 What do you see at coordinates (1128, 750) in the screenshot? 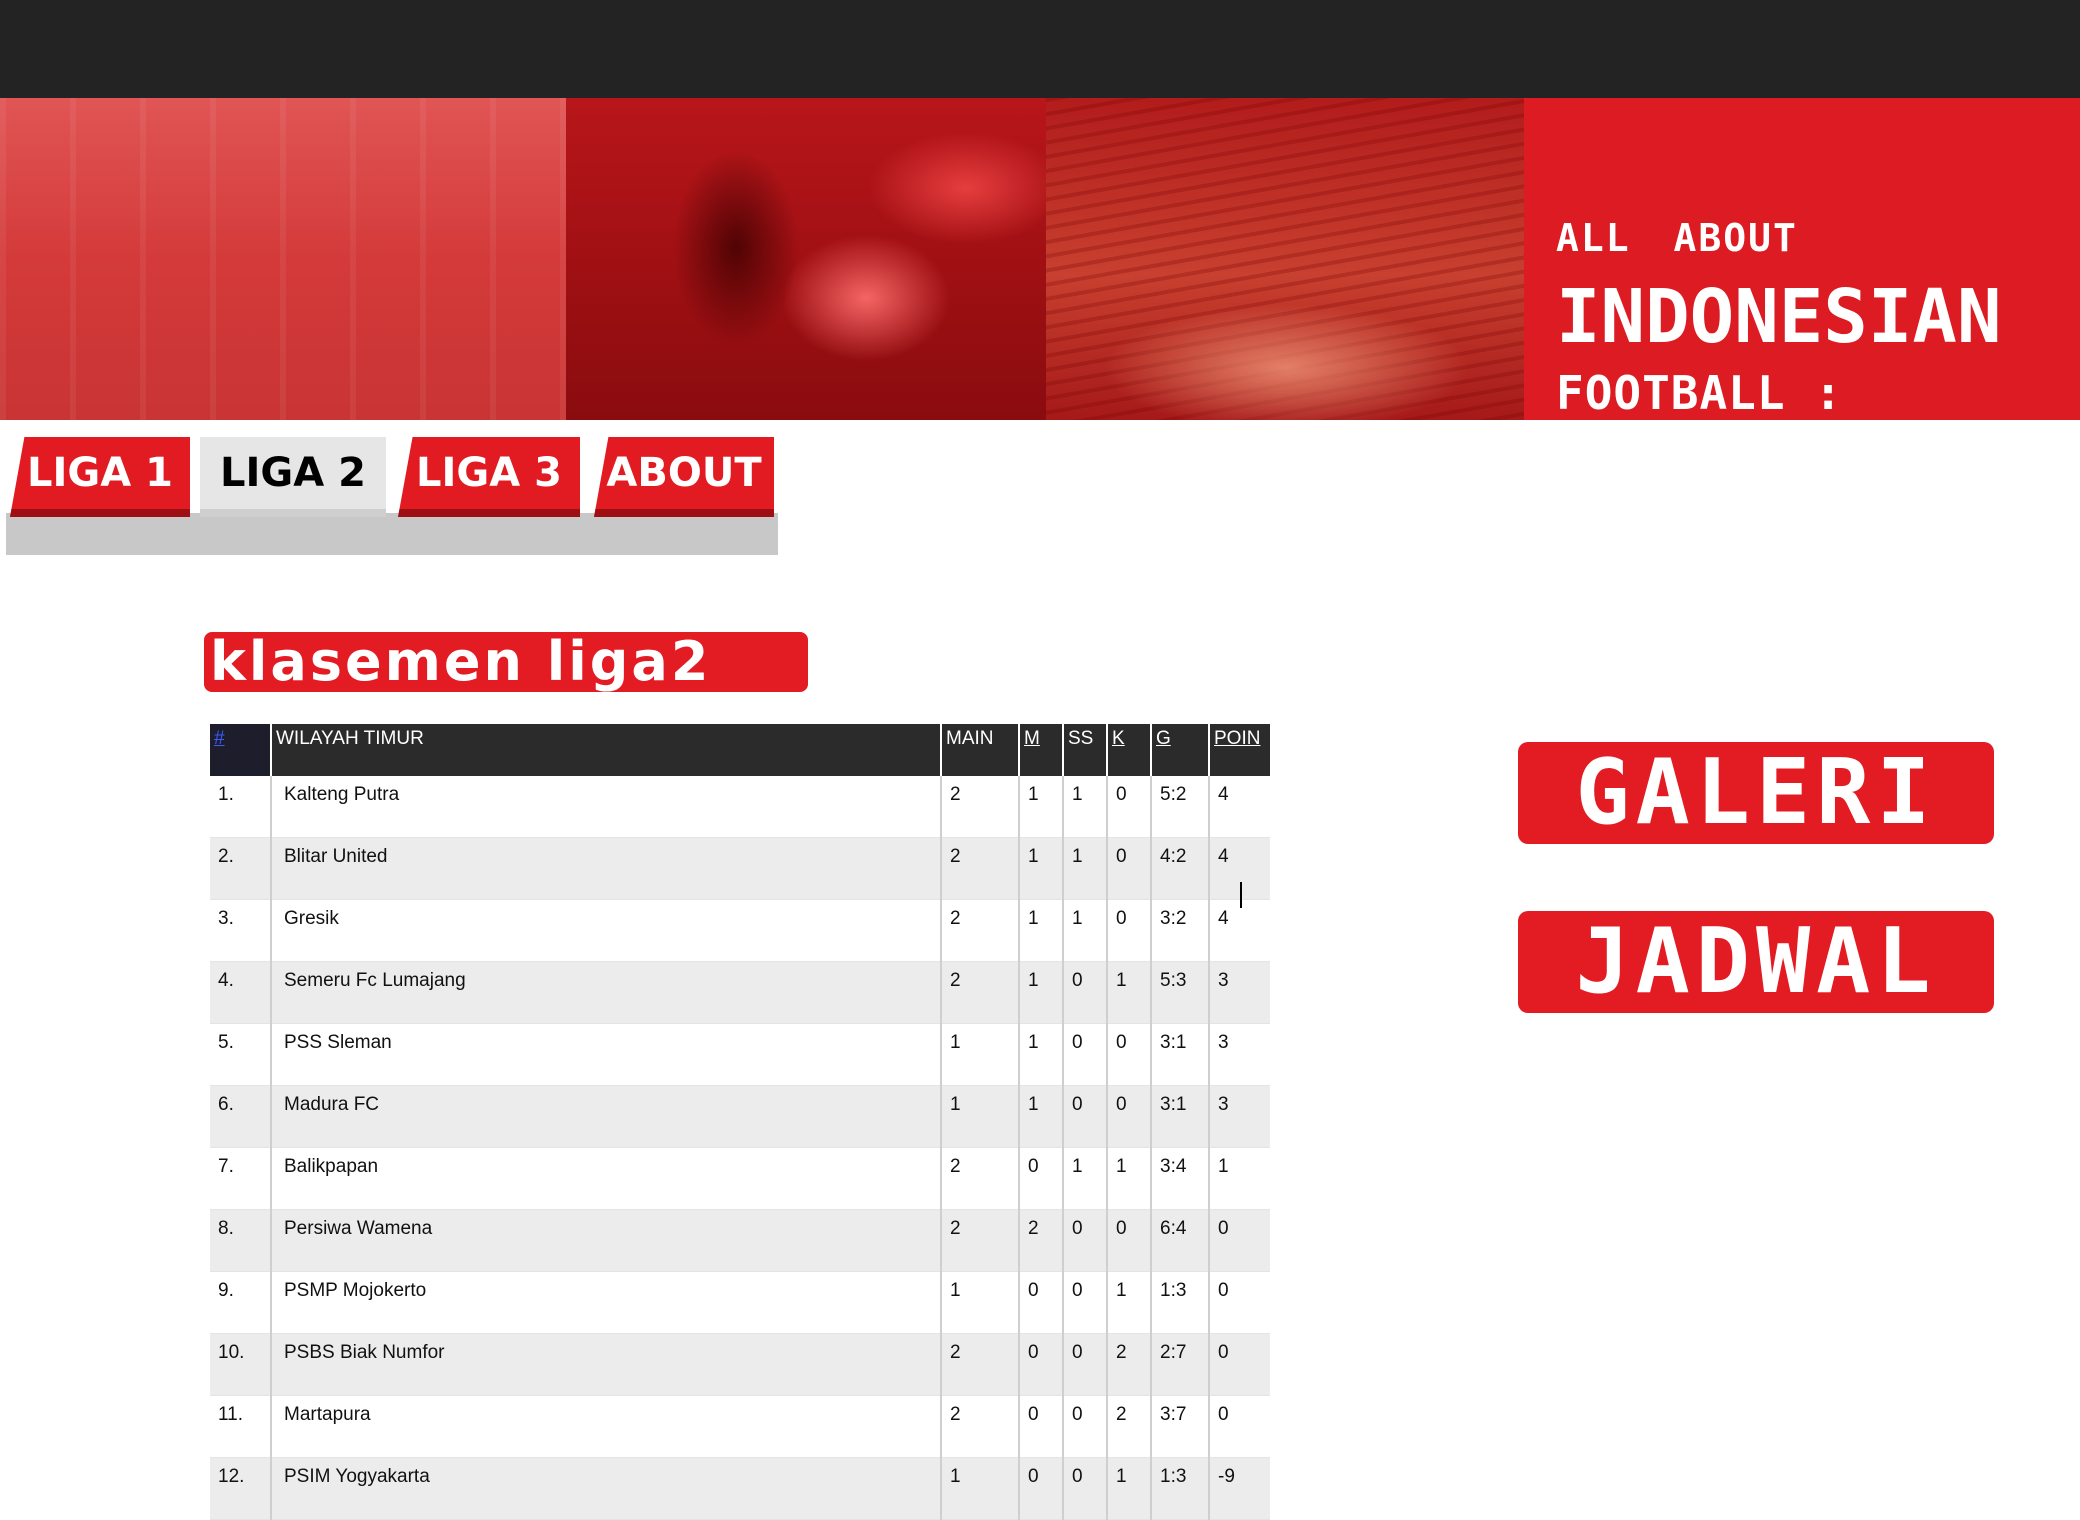
I see `header-cell-lost: K` at bounding box center [1128, 750].